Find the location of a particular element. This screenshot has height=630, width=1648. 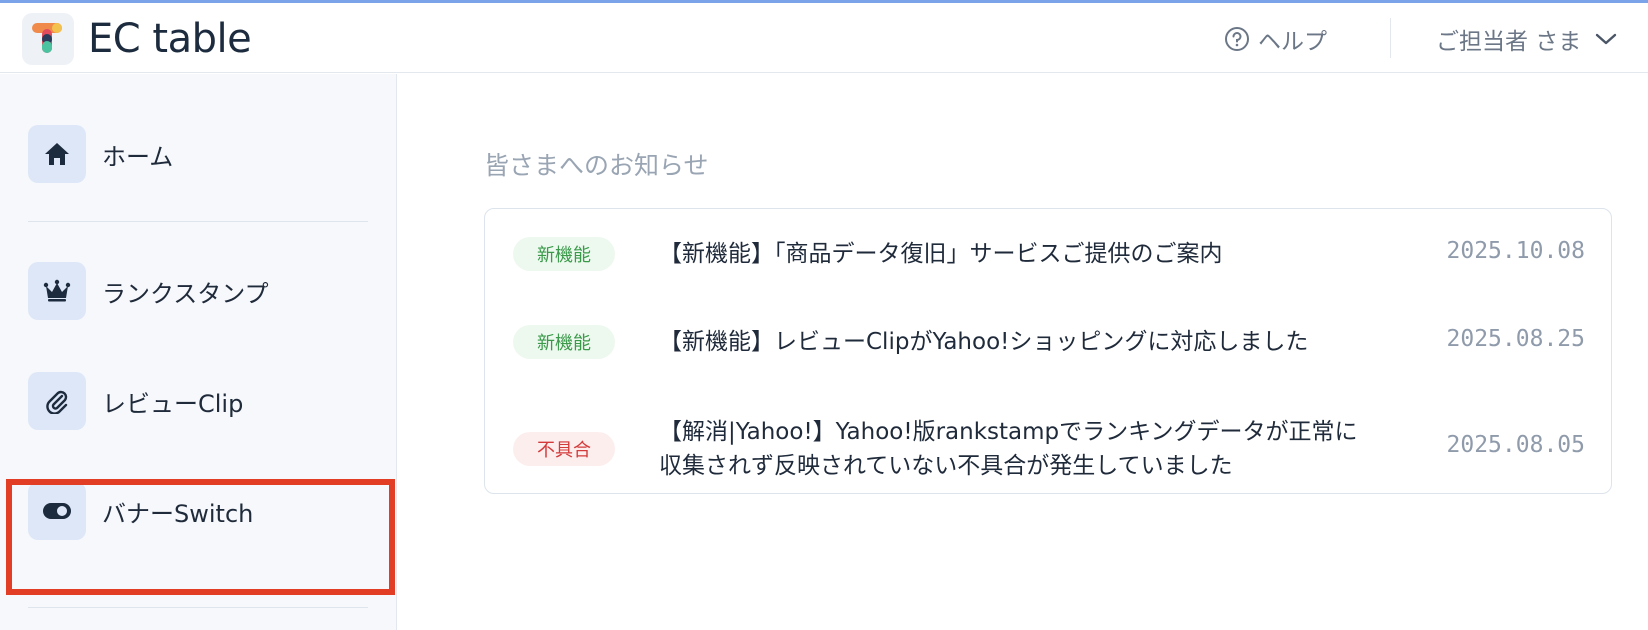

sidebar-item-rankstamp: ランクスタンプ is located at coordinates (148, 291).